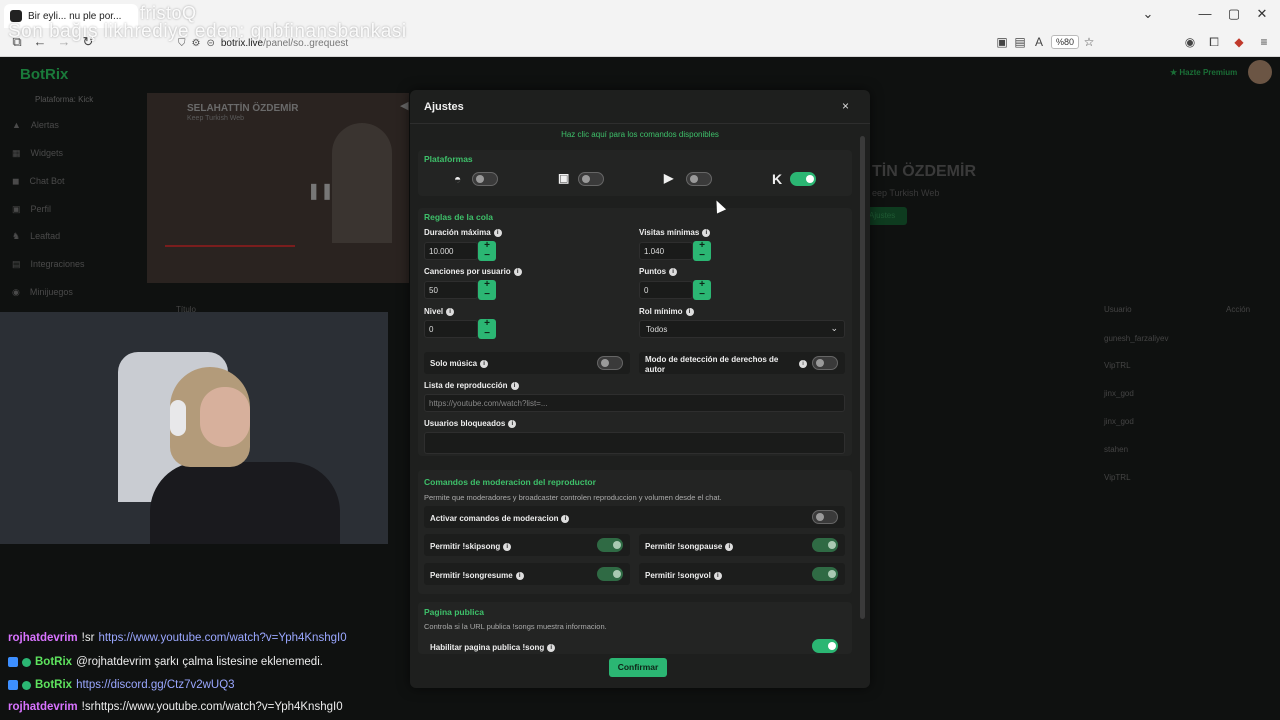 This screenshot has height=720, width=1280. Describe the element at coordinates (230, 246) in the screenshot. I see `video-progress` at that location.